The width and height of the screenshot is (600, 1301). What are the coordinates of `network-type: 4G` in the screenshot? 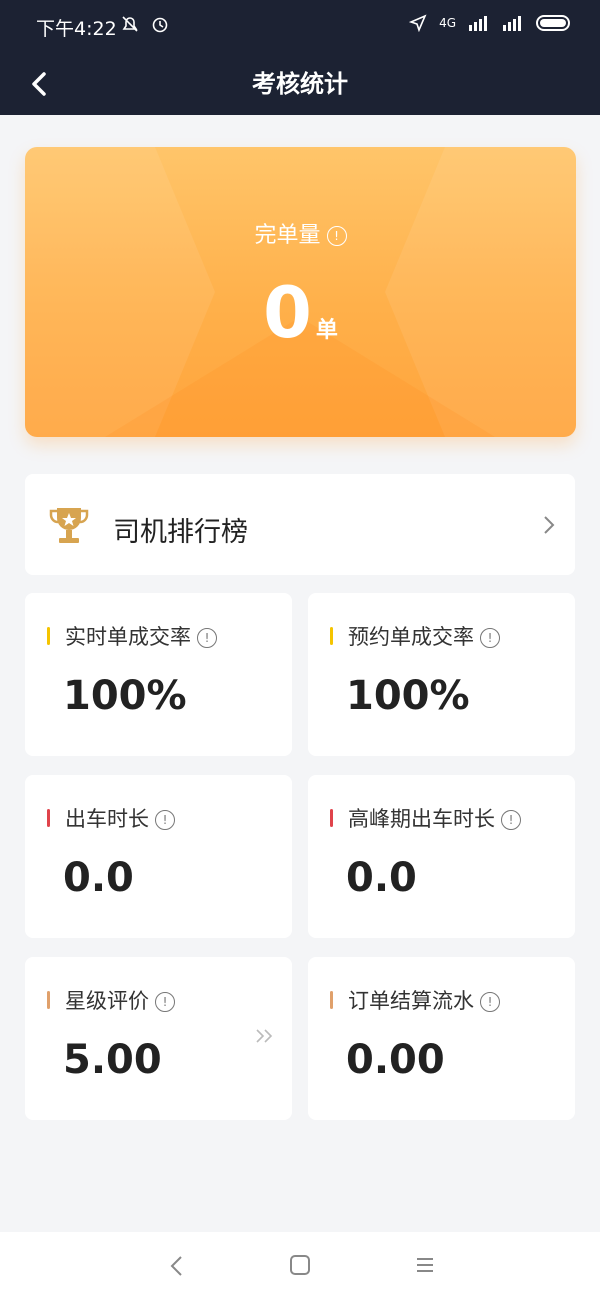 It's located at (447, 23).